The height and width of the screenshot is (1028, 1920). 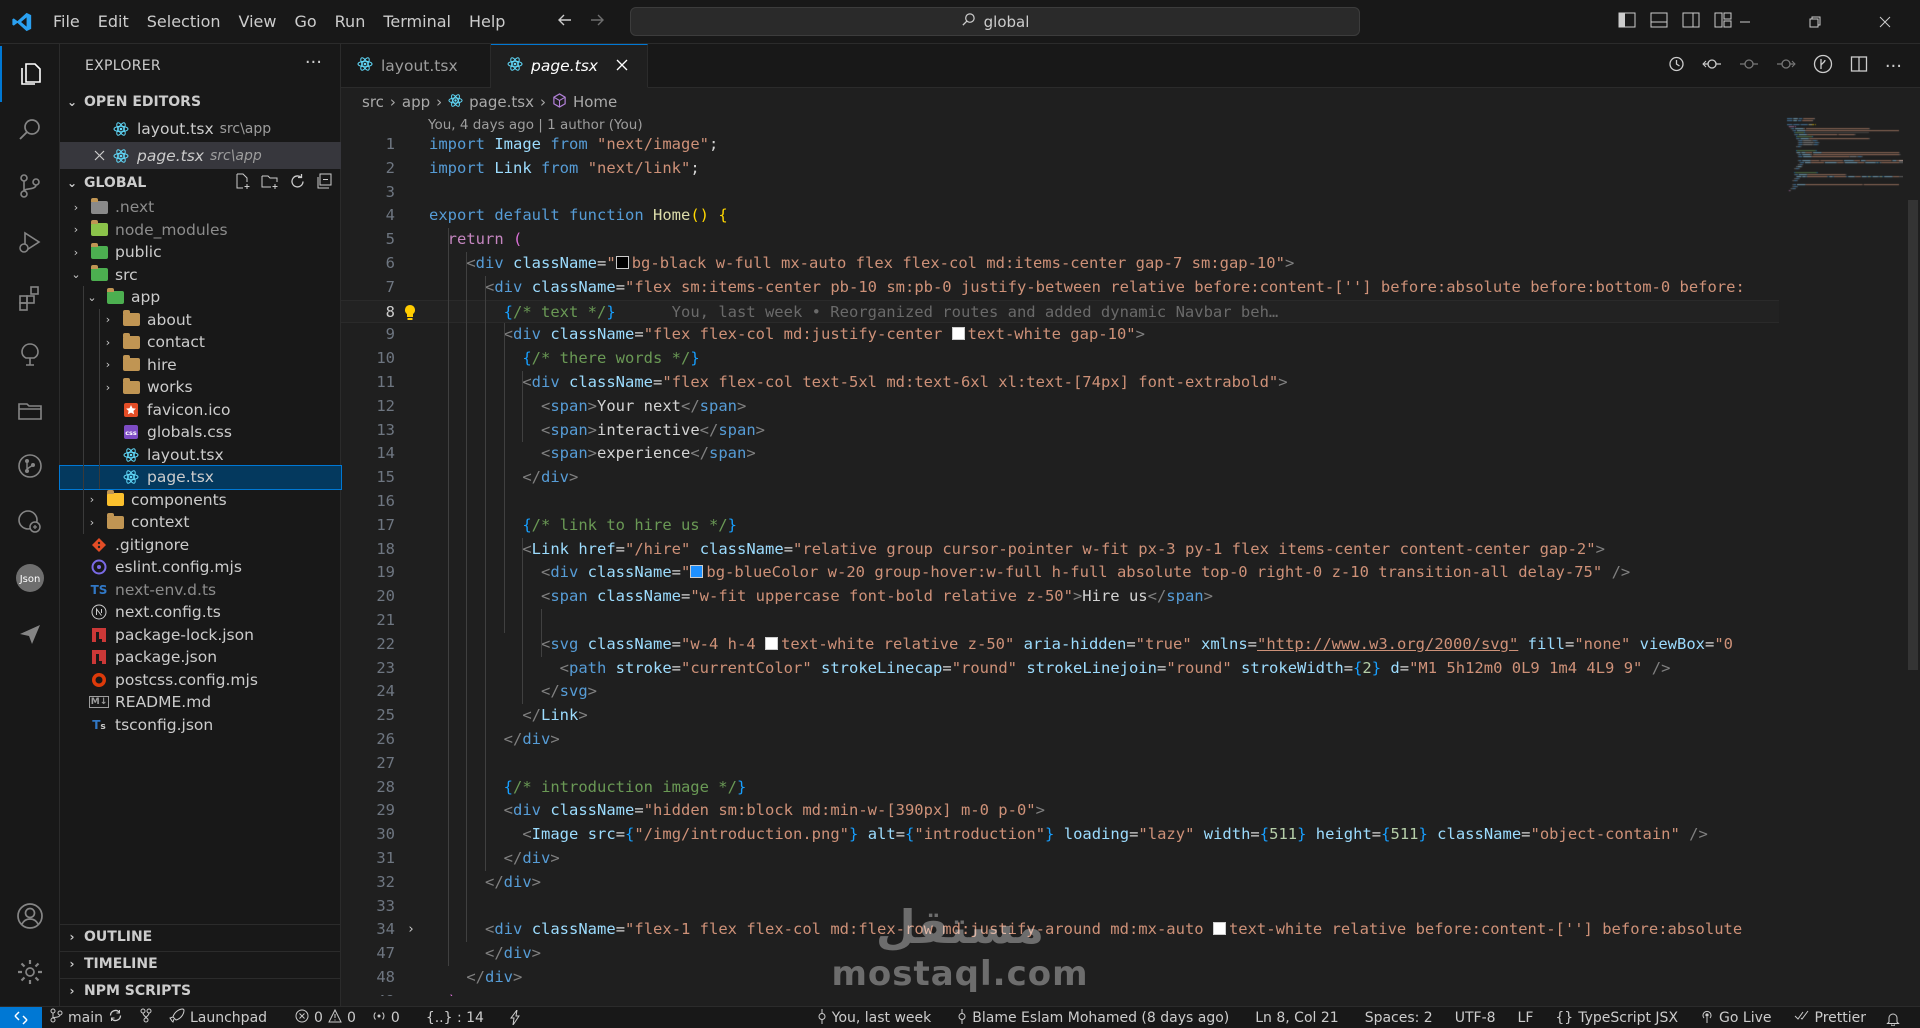 I want to click on forward-arrow-icon, so click(x=597, y=22).